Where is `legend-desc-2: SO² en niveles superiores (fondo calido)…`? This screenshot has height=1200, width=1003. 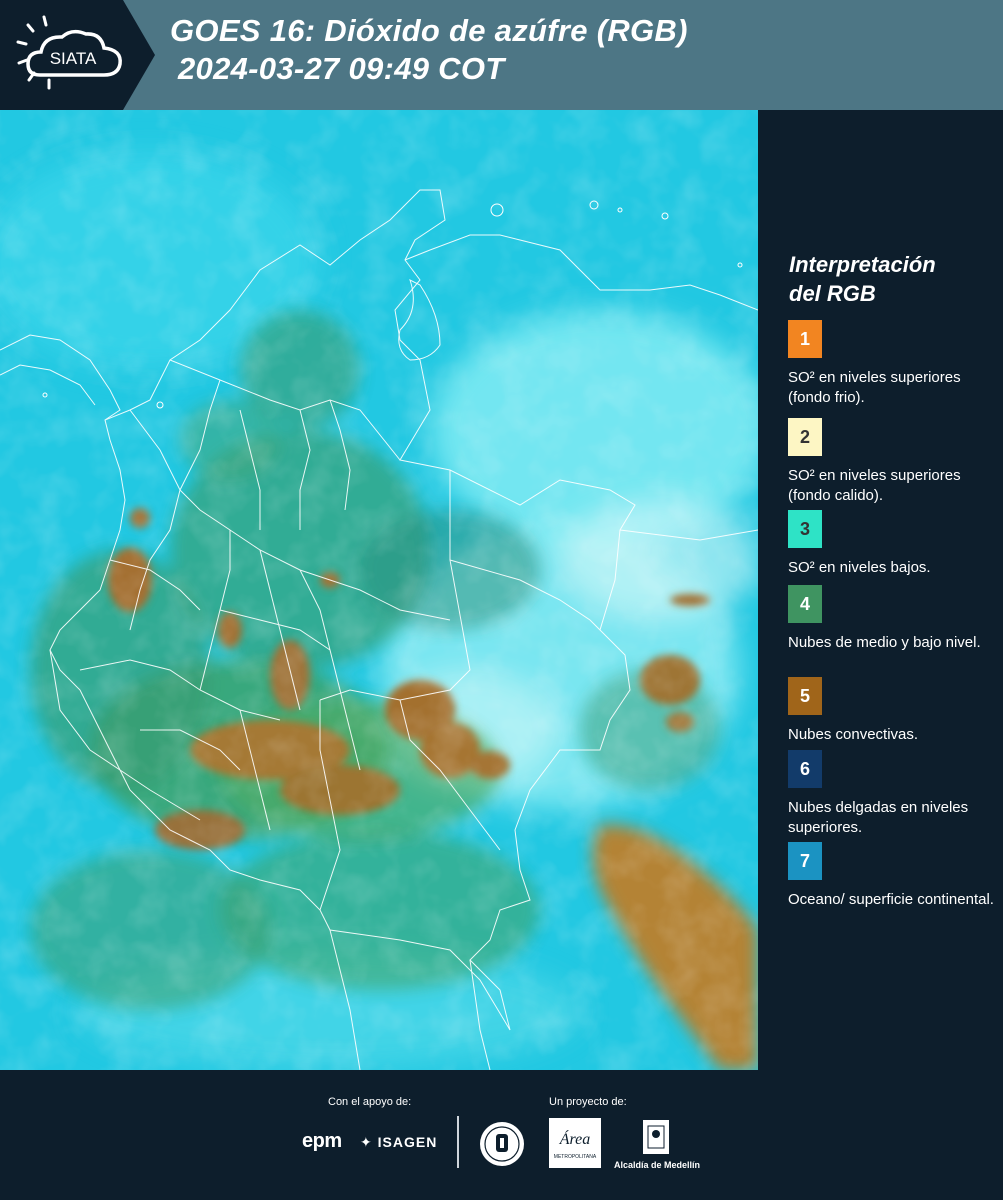
legend-desc-2: SO² en niveles superiores (fondo calido)… is located at coordinates (874, 485).